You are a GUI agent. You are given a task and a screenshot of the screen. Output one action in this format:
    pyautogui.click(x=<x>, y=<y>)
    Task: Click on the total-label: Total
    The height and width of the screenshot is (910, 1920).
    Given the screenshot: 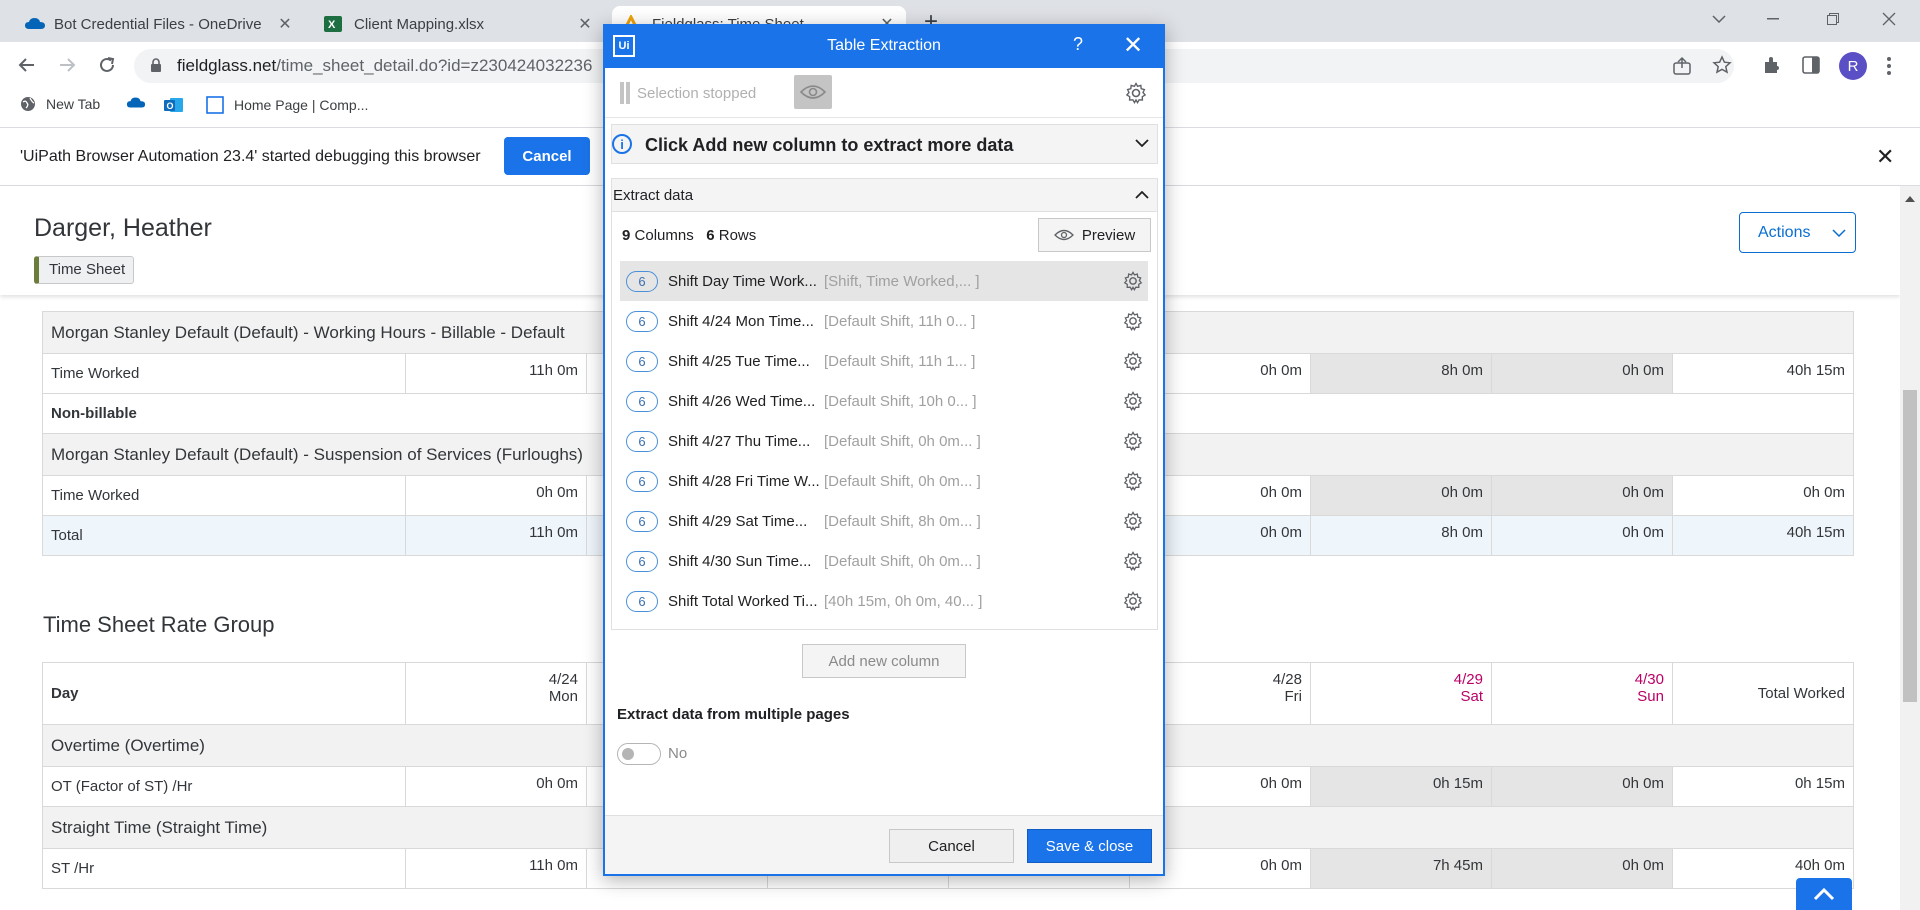 What is the action you would take?
    pyautogui.click(x=224, y=535)
    